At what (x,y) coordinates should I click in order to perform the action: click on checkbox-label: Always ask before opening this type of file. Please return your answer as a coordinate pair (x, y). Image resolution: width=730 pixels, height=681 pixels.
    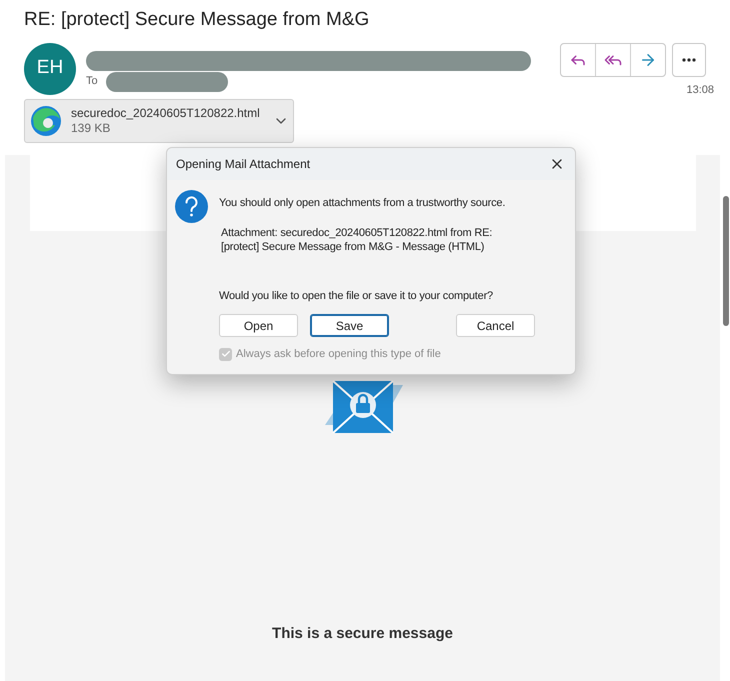
    Looking at the image, I should click on (338, 354).